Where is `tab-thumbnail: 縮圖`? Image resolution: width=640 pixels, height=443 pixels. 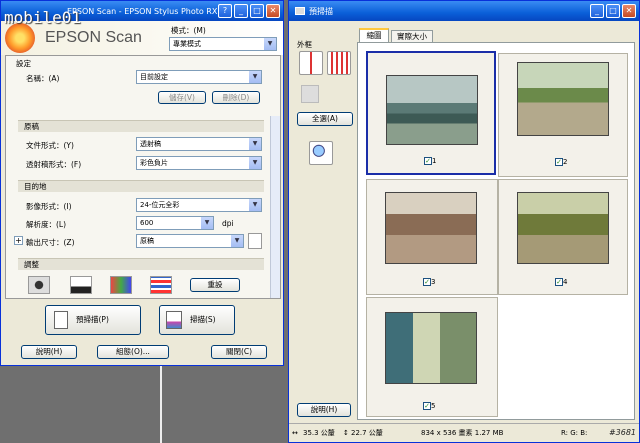 tab-thumbnail: 縮圖 is located at coordinates (374, 35).